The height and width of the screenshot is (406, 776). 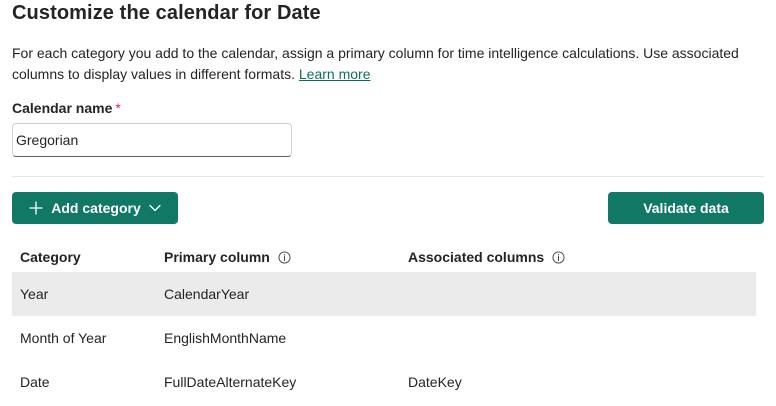 What do you see at coordinates (388, 176) in the screenshot?
I see `section-divider` at bounding box center [388, 176].